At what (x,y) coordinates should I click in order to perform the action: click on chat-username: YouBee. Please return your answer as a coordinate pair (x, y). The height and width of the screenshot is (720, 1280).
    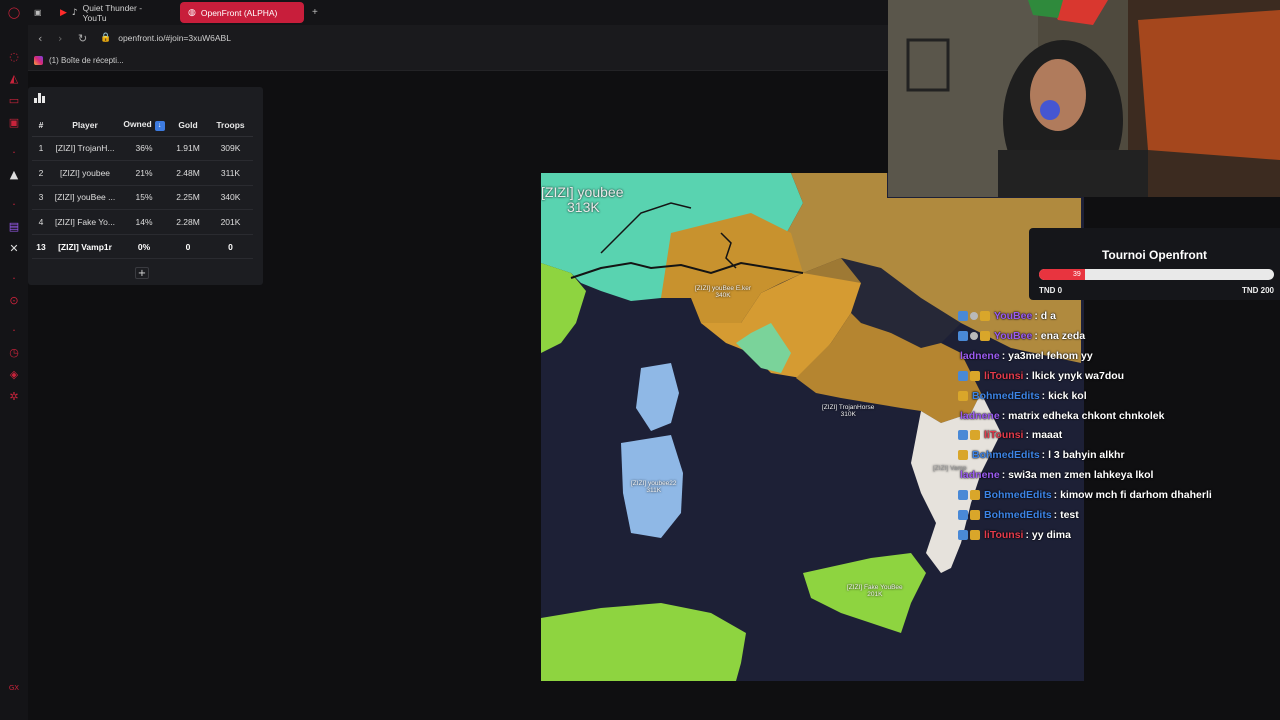
    Looking at the image, I should click on (1013, 316).